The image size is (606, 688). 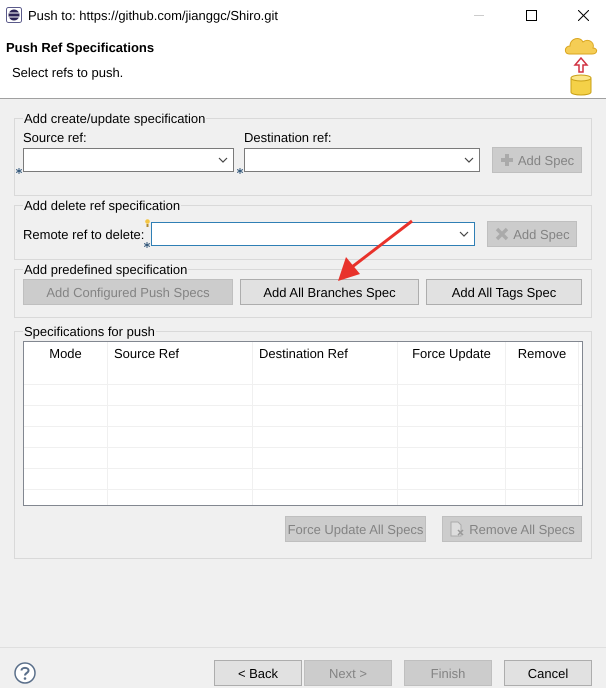 I want to click on document-remove-icon, so click(x=457, y=529).